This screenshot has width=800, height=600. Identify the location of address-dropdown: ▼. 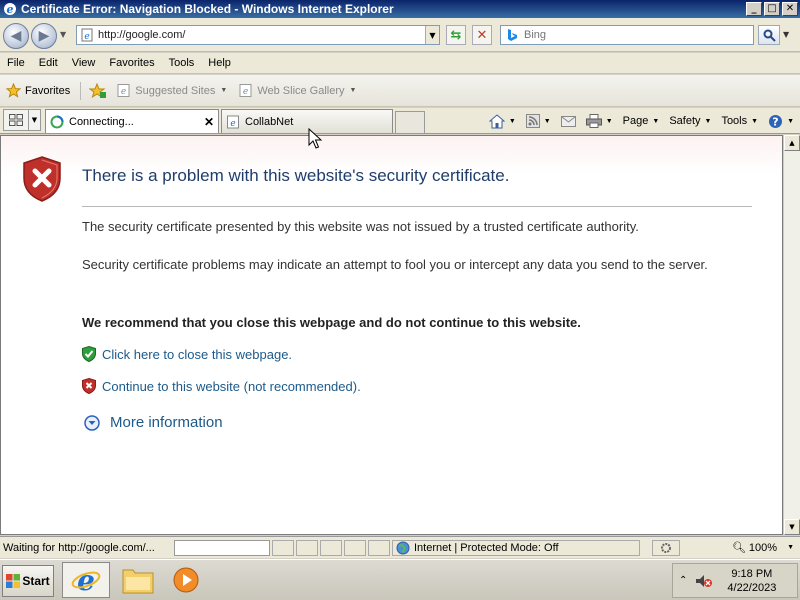
(432, 35).